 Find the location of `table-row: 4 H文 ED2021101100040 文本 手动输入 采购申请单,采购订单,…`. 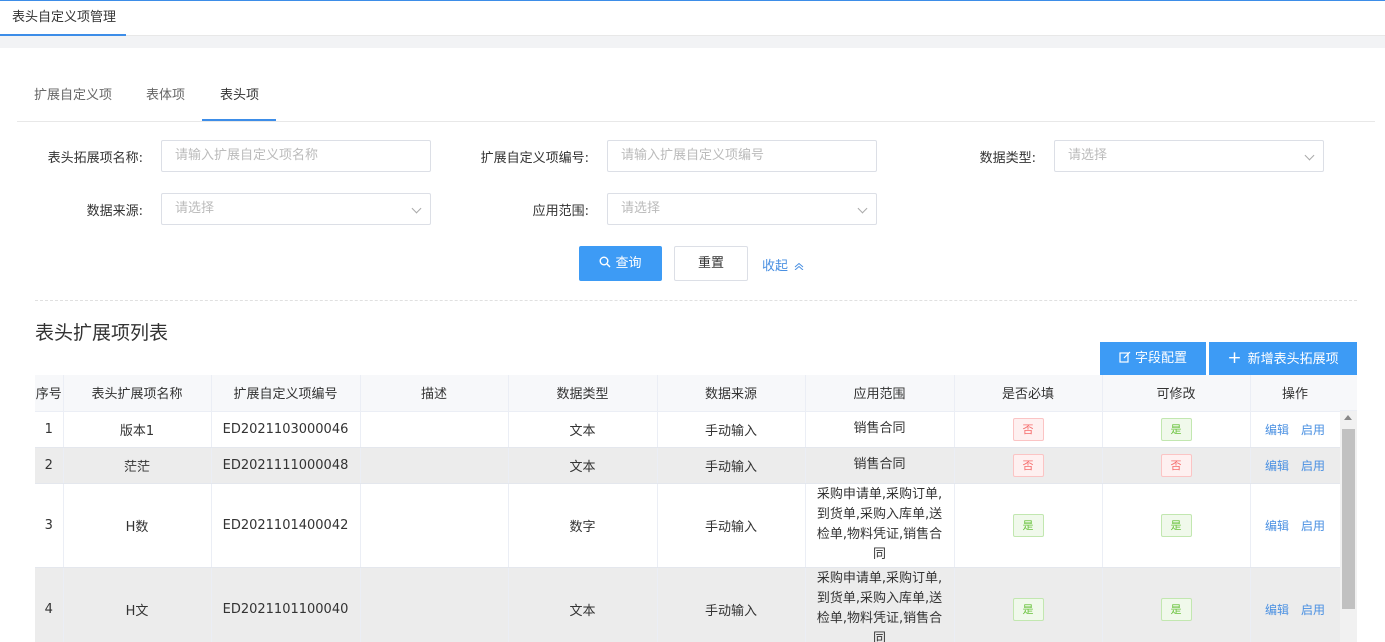

table-row: 4 H文 ED2021101100040 文本 手动输入 采购申请单,采购订单,… is located at coordinates (688, 604).